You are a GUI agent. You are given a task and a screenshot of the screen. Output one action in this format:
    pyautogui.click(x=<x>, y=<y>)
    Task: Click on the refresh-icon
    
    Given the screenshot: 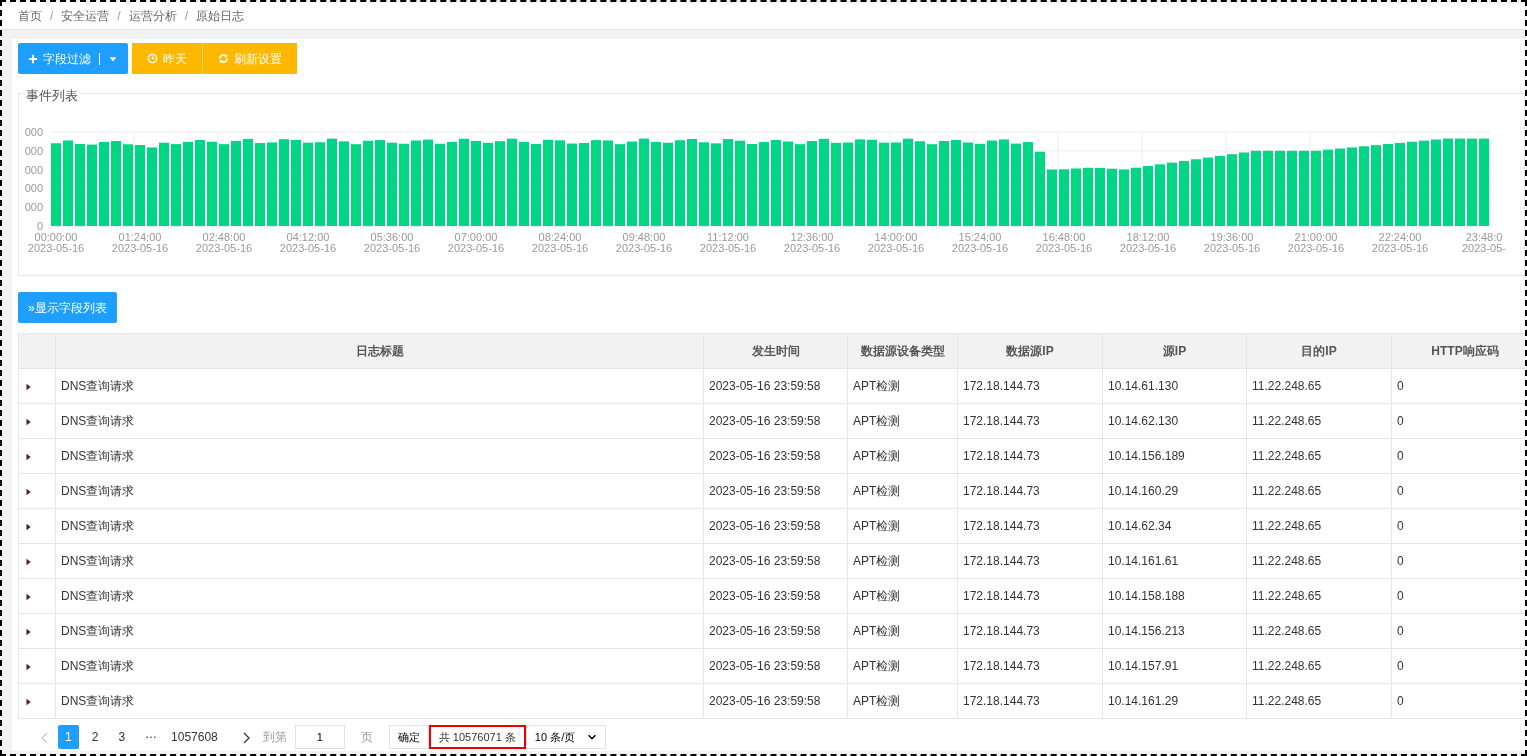 What is the action you would take?
    pyautogui.click(x=223, y=58)
    